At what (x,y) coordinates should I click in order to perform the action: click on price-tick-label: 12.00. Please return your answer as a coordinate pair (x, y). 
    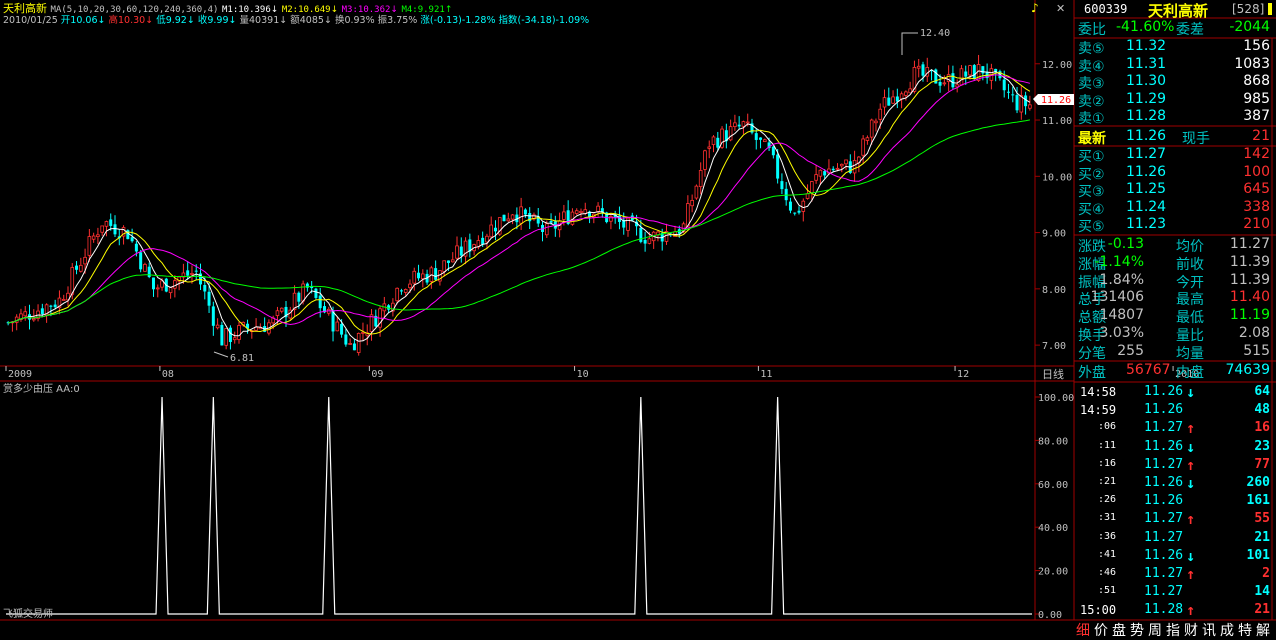
    Looking at the image, I should click on (1057, 65).